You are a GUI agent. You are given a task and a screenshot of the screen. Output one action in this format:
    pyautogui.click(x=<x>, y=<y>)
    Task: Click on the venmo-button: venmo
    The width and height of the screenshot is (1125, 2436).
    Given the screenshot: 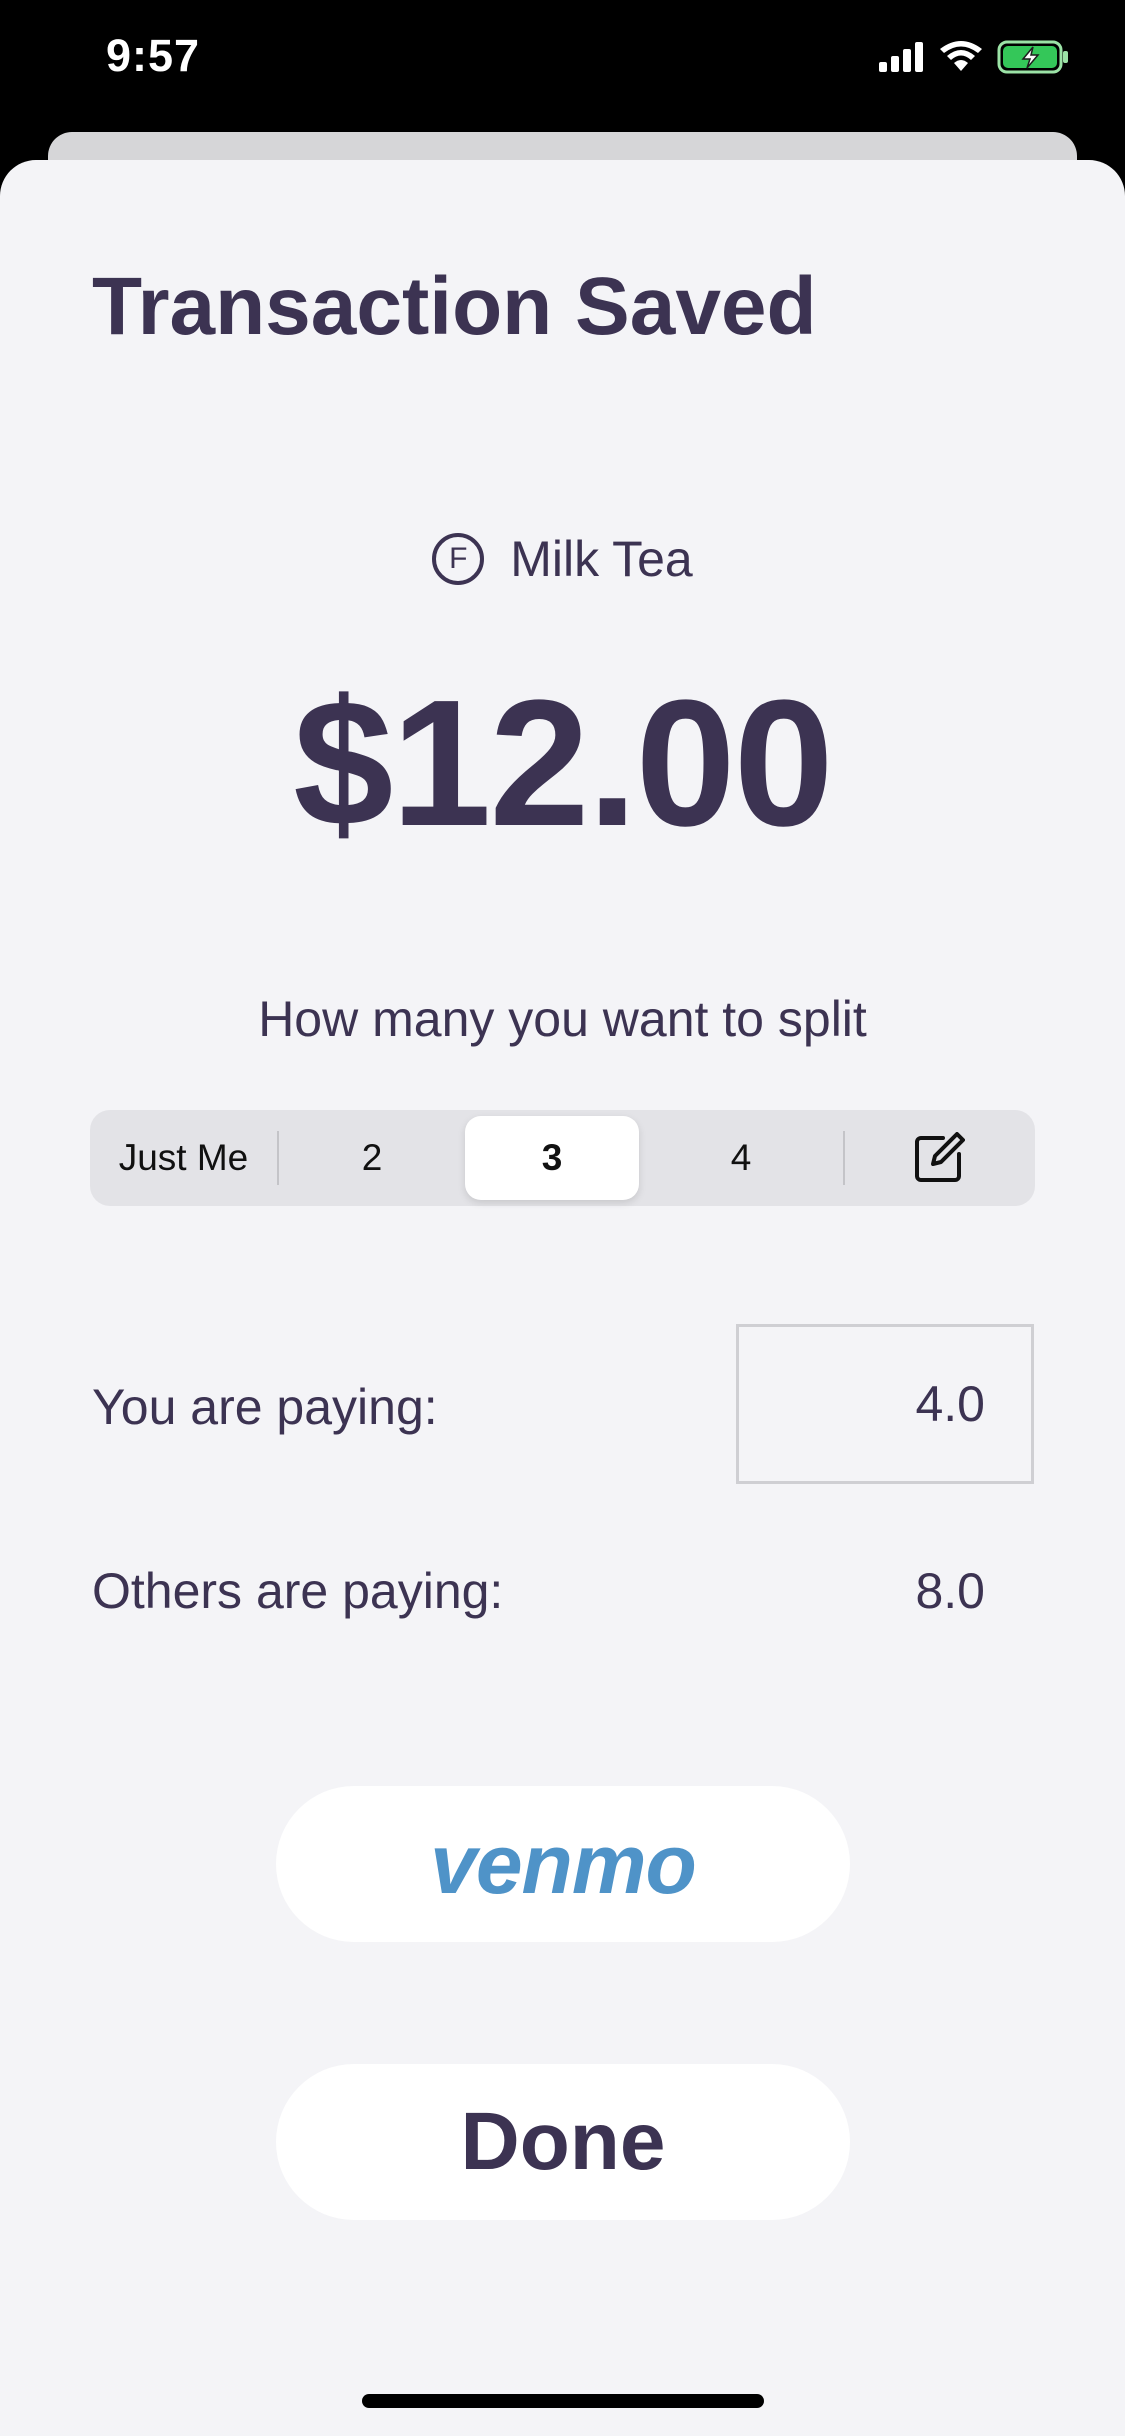 What is the action you would take?
    pyautogui.click(x=563, y=1864)
    